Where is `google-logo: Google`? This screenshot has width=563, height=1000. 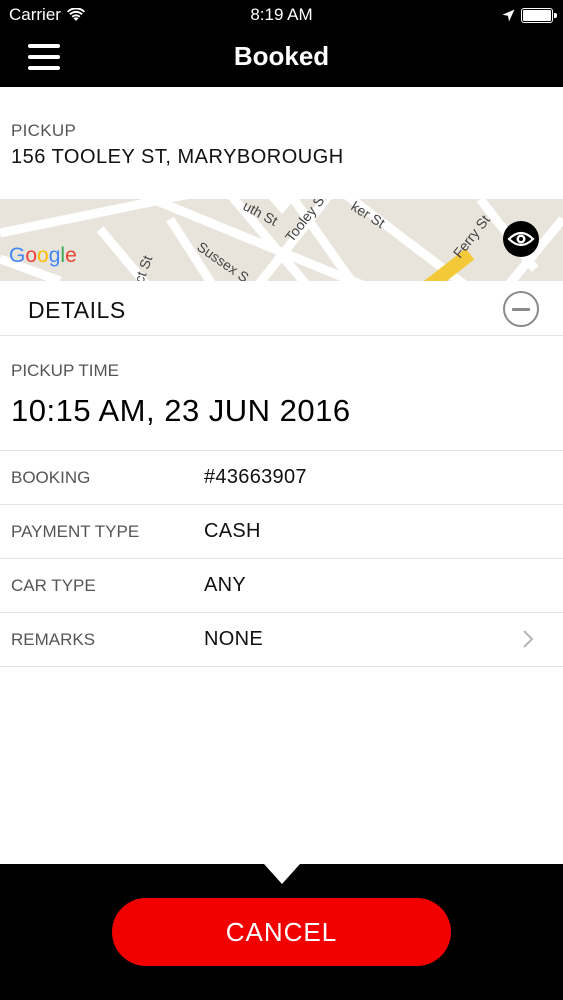
google-logo: Google is located at coordinates (43, 255).